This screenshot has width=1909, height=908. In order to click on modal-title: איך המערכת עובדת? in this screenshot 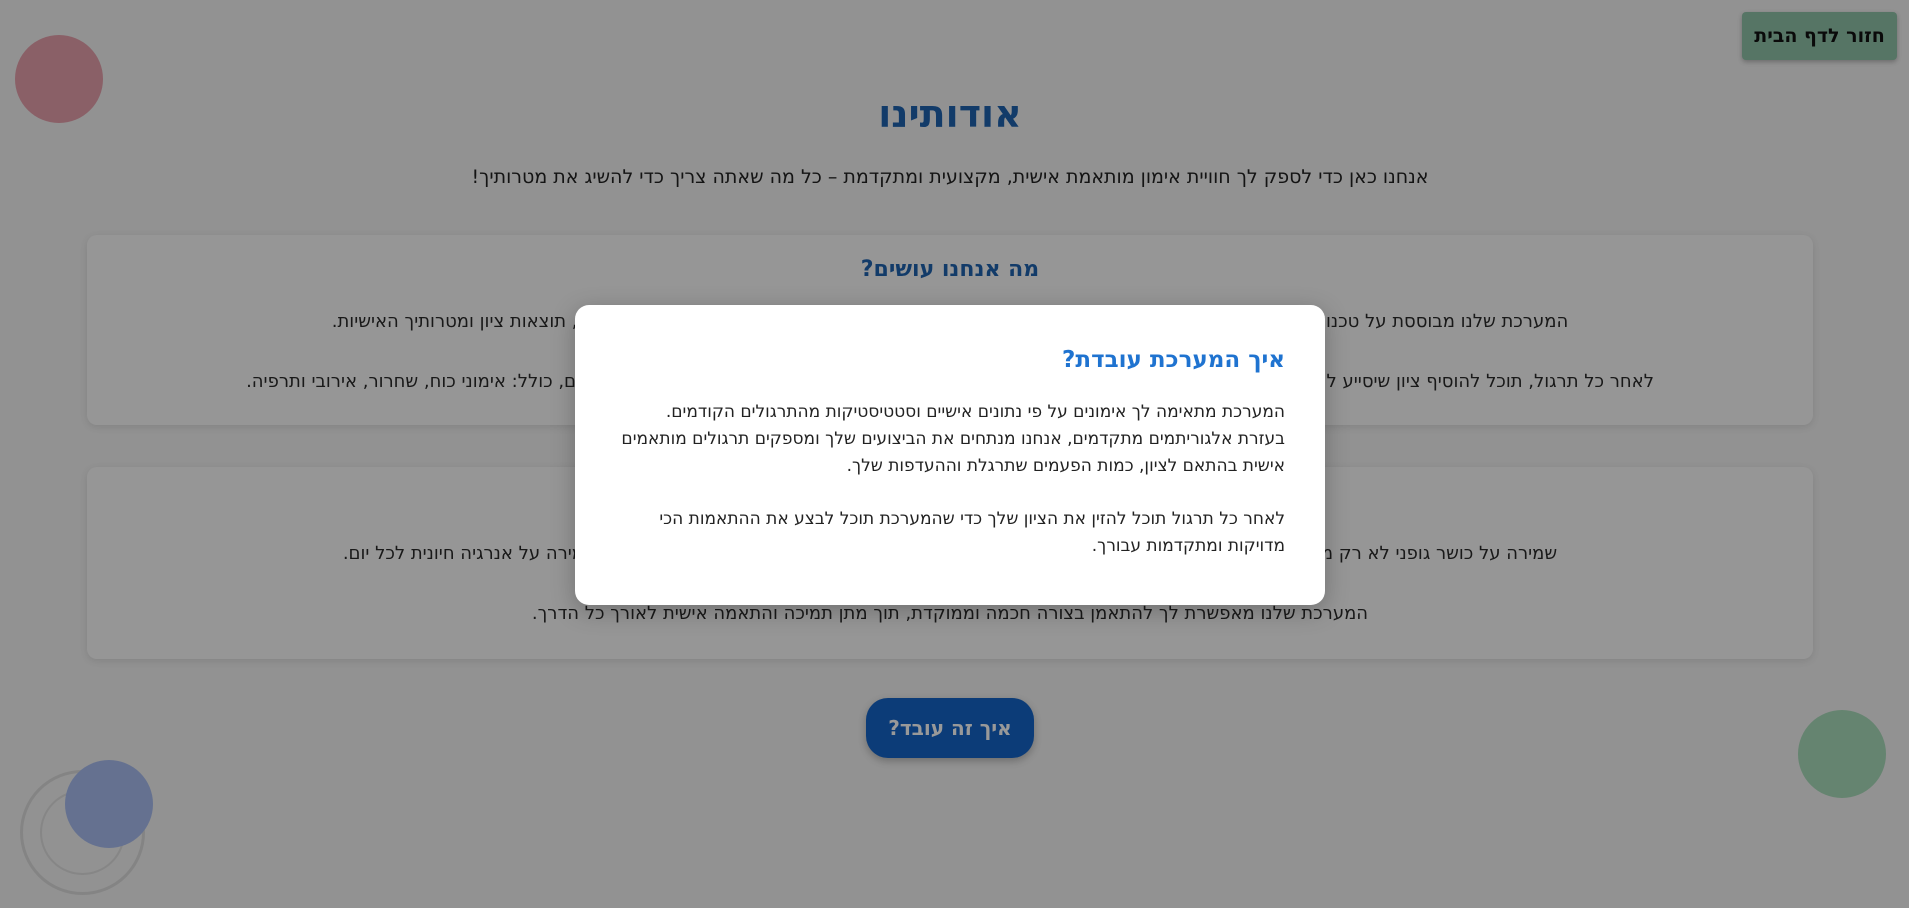, I will do `click(1173, 360)`.